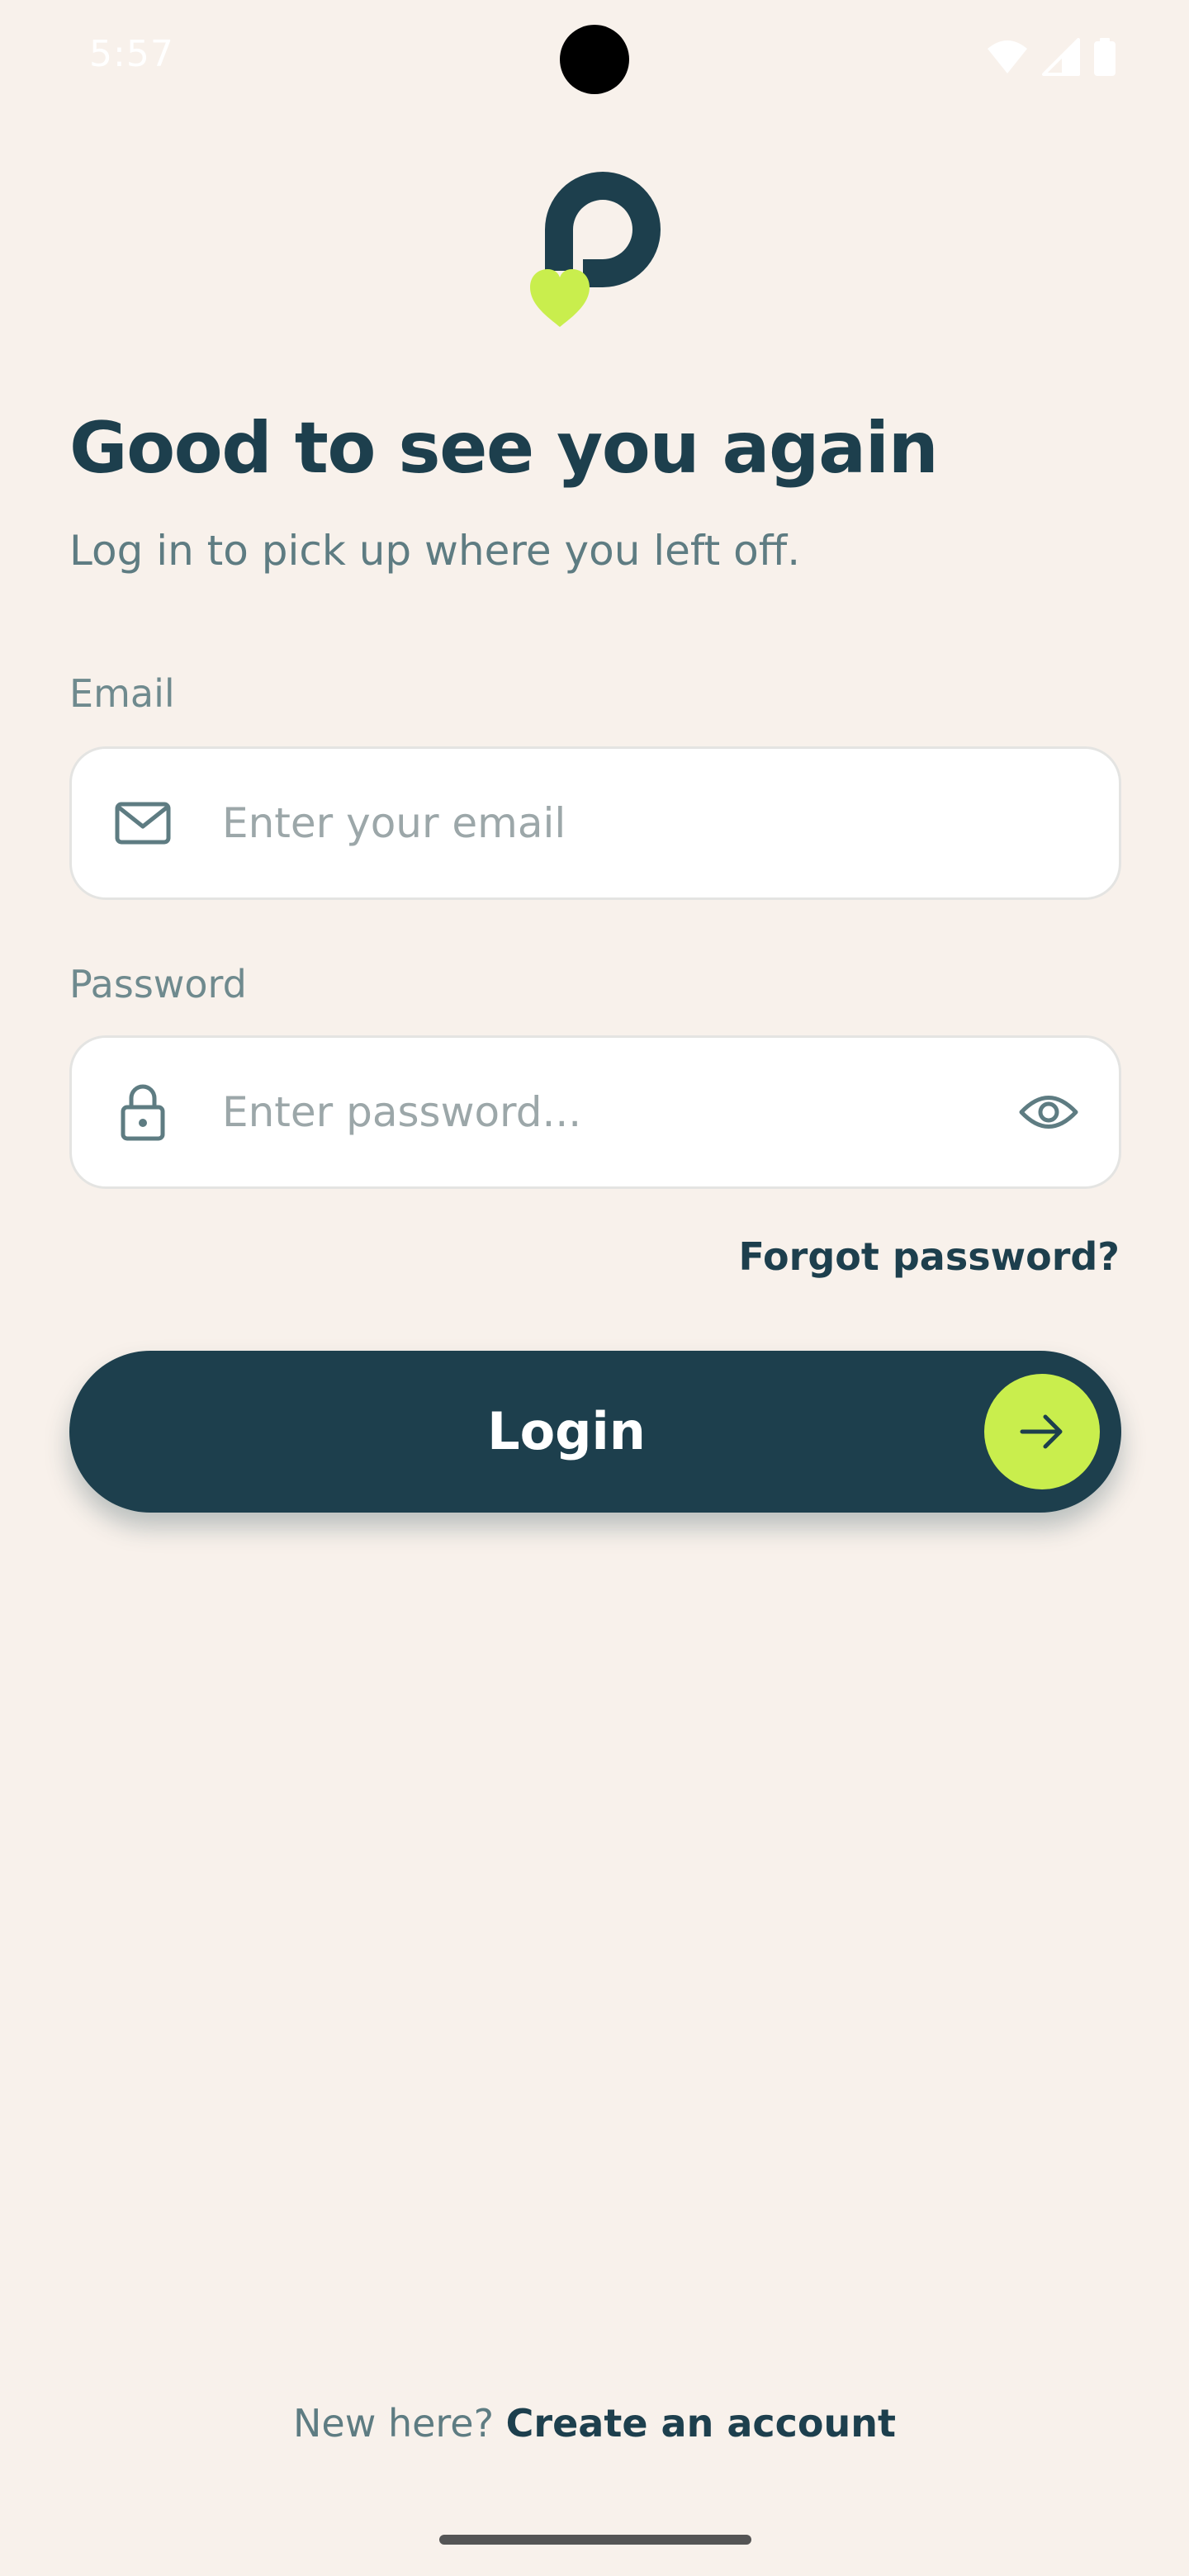 Image resolution: width=1189 pixels, height=2576 pixels. What do you see at coordinates (435, 551) in the screenshot?
I see `page-subtitle: Log in to pick up where you left off.` at bounding box center [435, 551].